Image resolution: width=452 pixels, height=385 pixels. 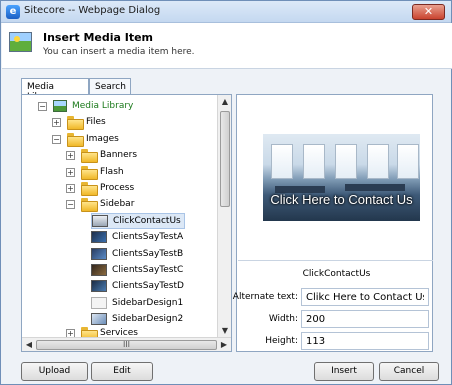 I want to click on tree-item-clickcontactus: ClickContactUs, so click(x=138, y=221).